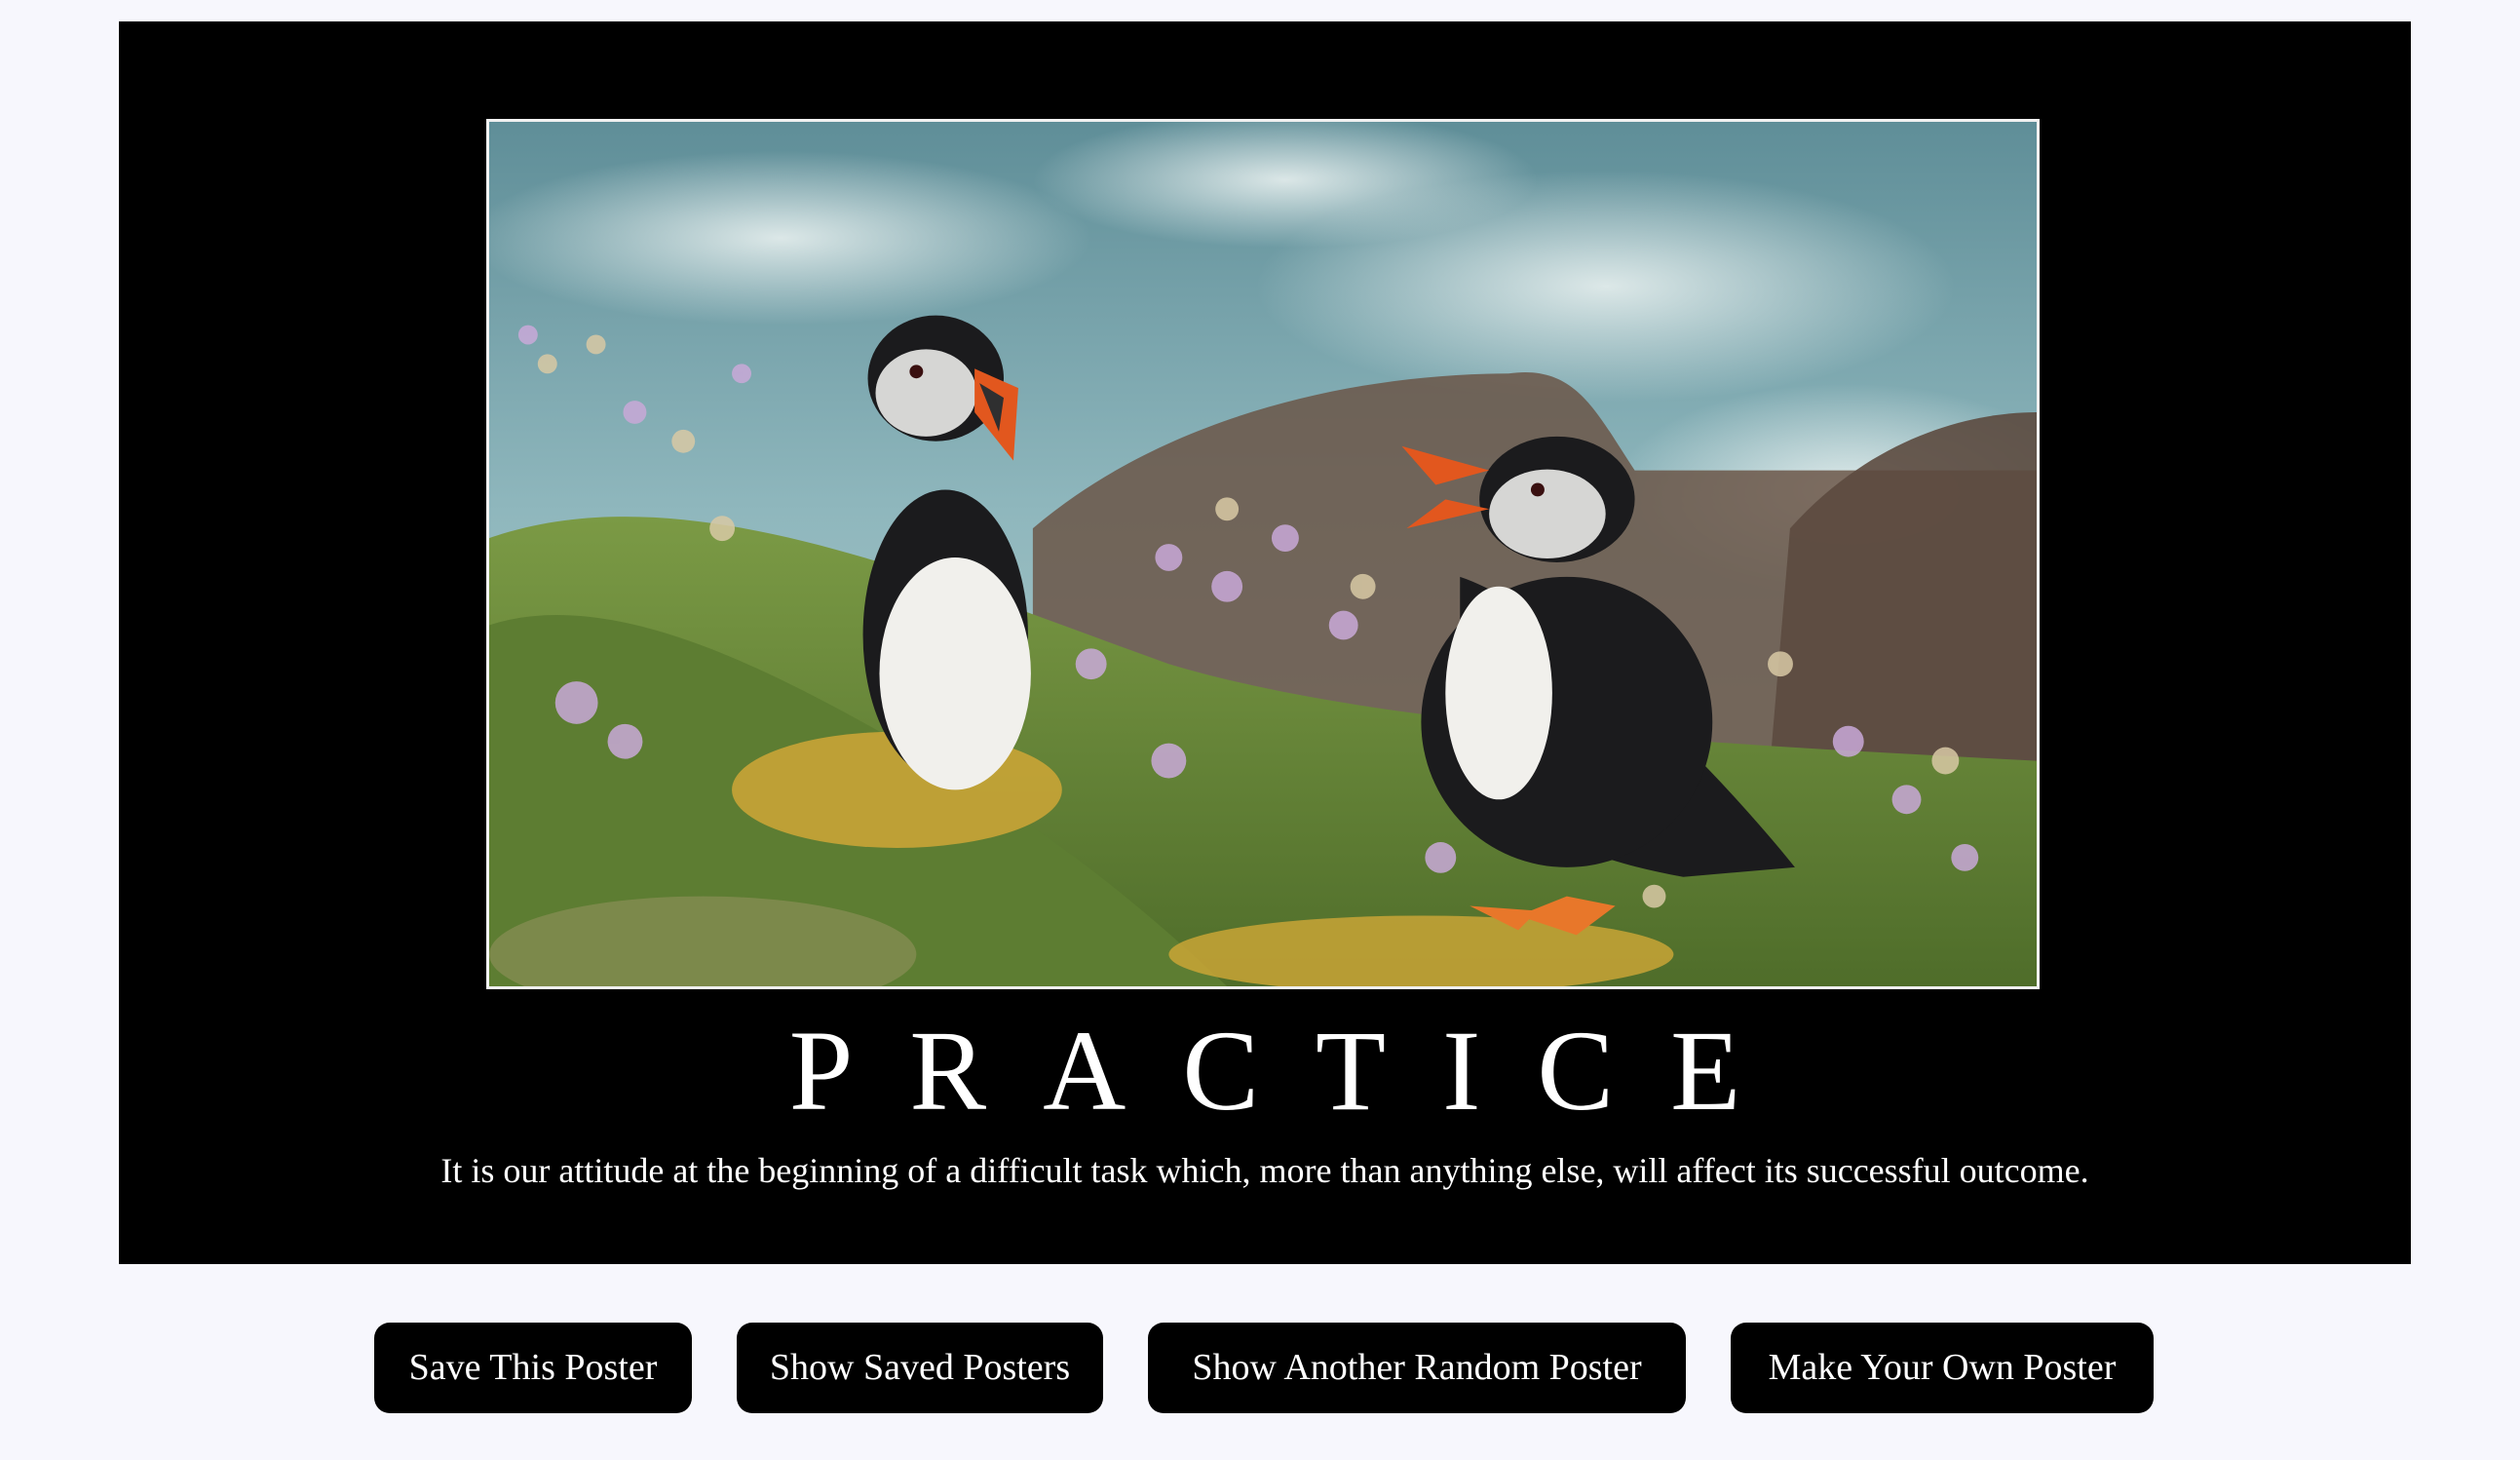  What do you see at coordinates (920, 1368) in the screenshot?
I see `show-saved-posters-button: Show Saved Posters` at bounding box center [920, 1368].